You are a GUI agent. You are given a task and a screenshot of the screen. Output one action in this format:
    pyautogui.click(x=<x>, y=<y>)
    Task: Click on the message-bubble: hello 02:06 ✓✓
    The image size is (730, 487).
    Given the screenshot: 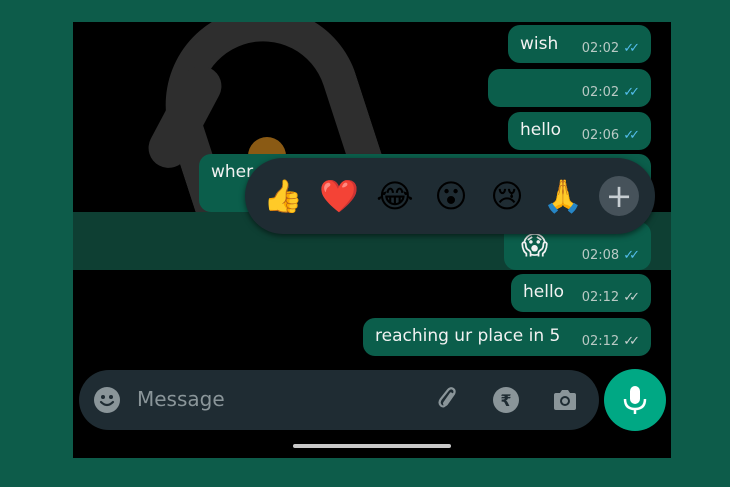 What is the action you would take?
    pyautogui.click(x=579, y=131)
    